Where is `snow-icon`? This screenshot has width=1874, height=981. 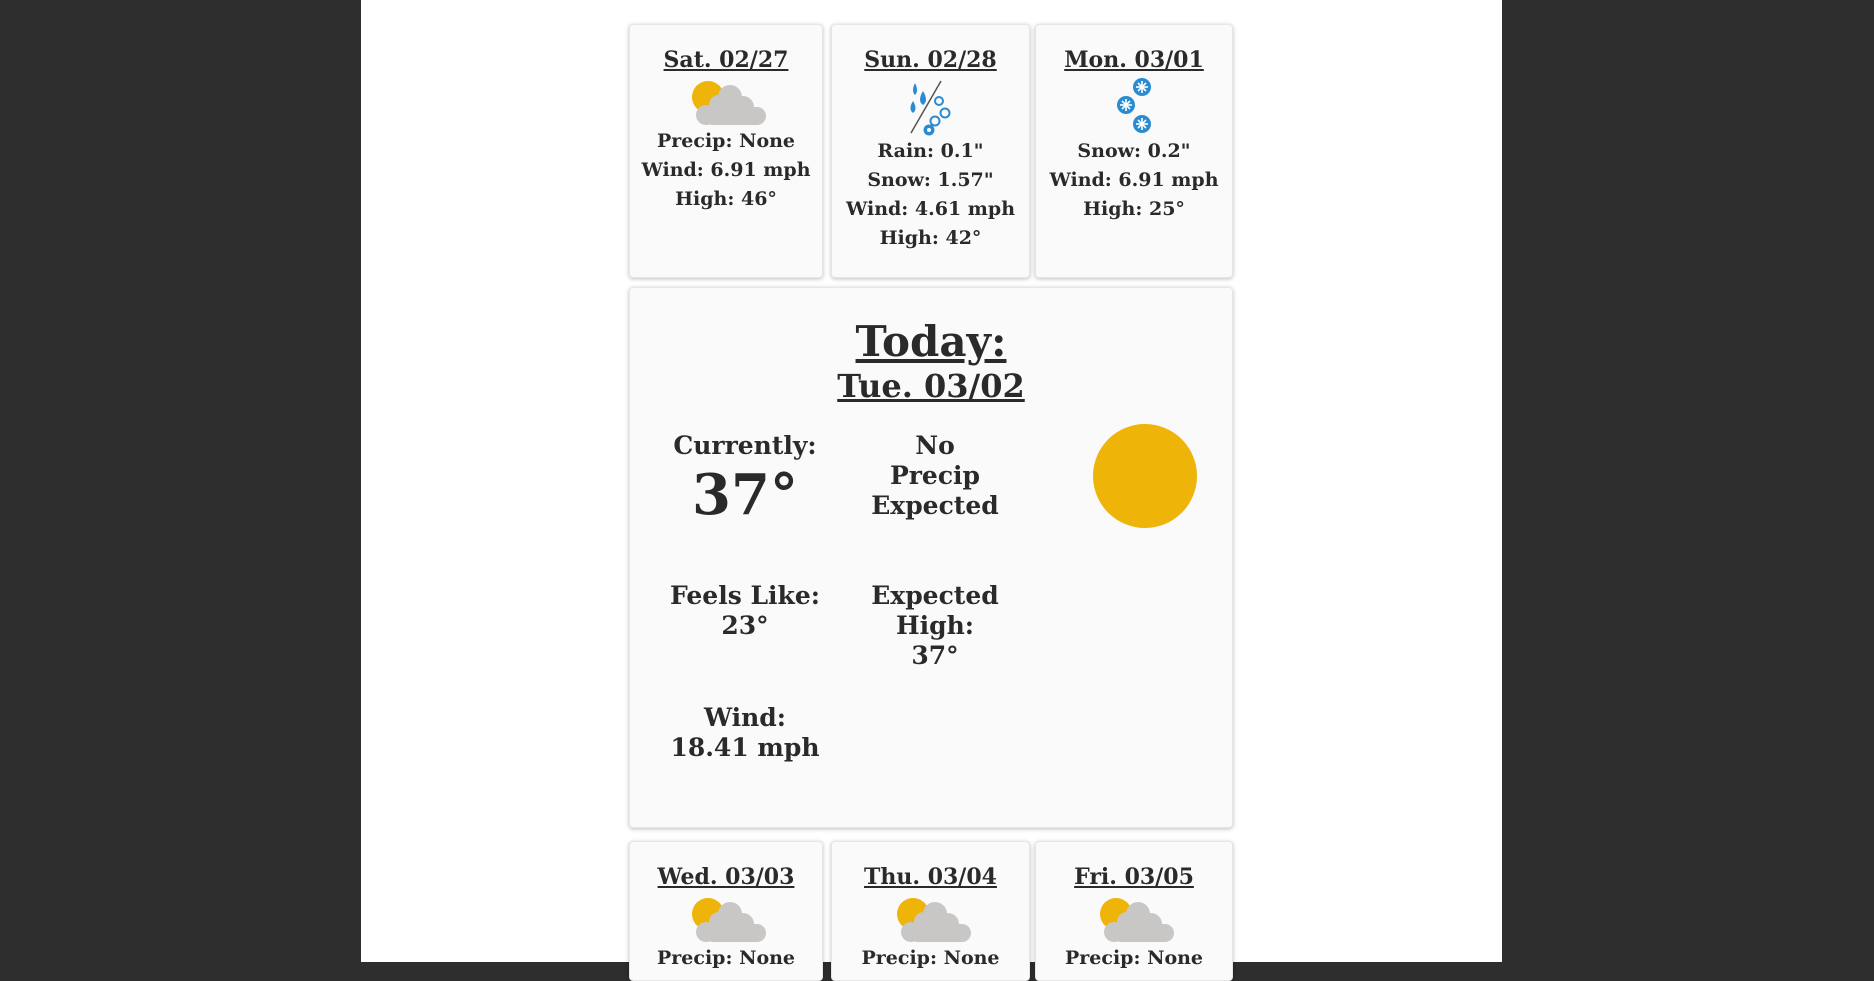 snow-icon is located at coordinates (1134, 106).